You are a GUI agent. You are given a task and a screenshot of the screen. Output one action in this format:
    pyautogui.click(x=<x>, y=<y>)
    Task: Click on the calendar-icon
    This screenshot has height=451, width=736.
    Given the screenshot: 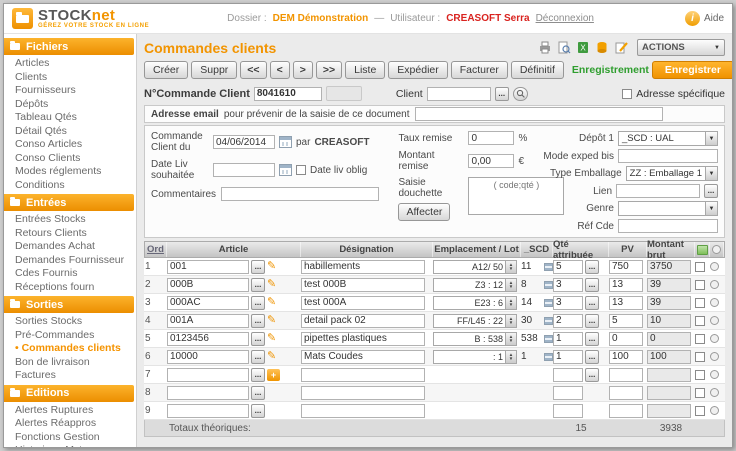 What is the action you would take?
    pyautogui.click(x=285, y=170)
    